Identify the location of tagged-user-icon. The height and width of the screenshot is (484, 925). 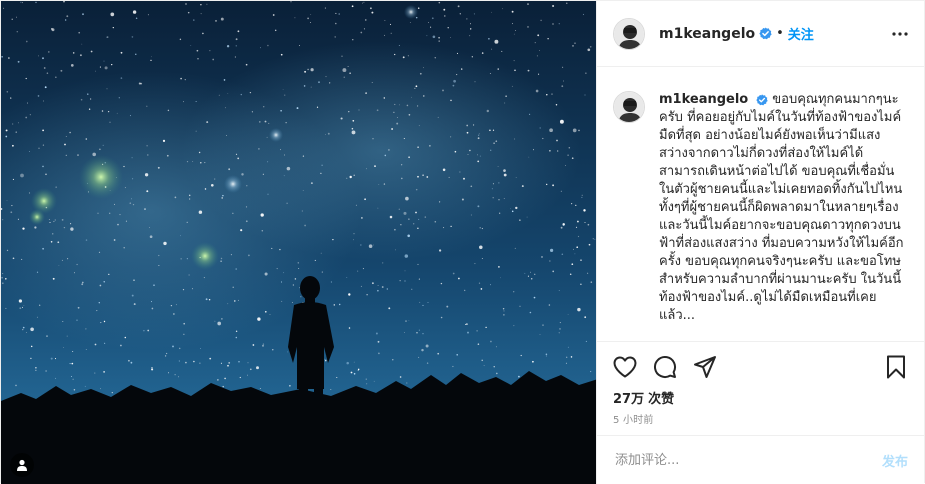
(22, 465).